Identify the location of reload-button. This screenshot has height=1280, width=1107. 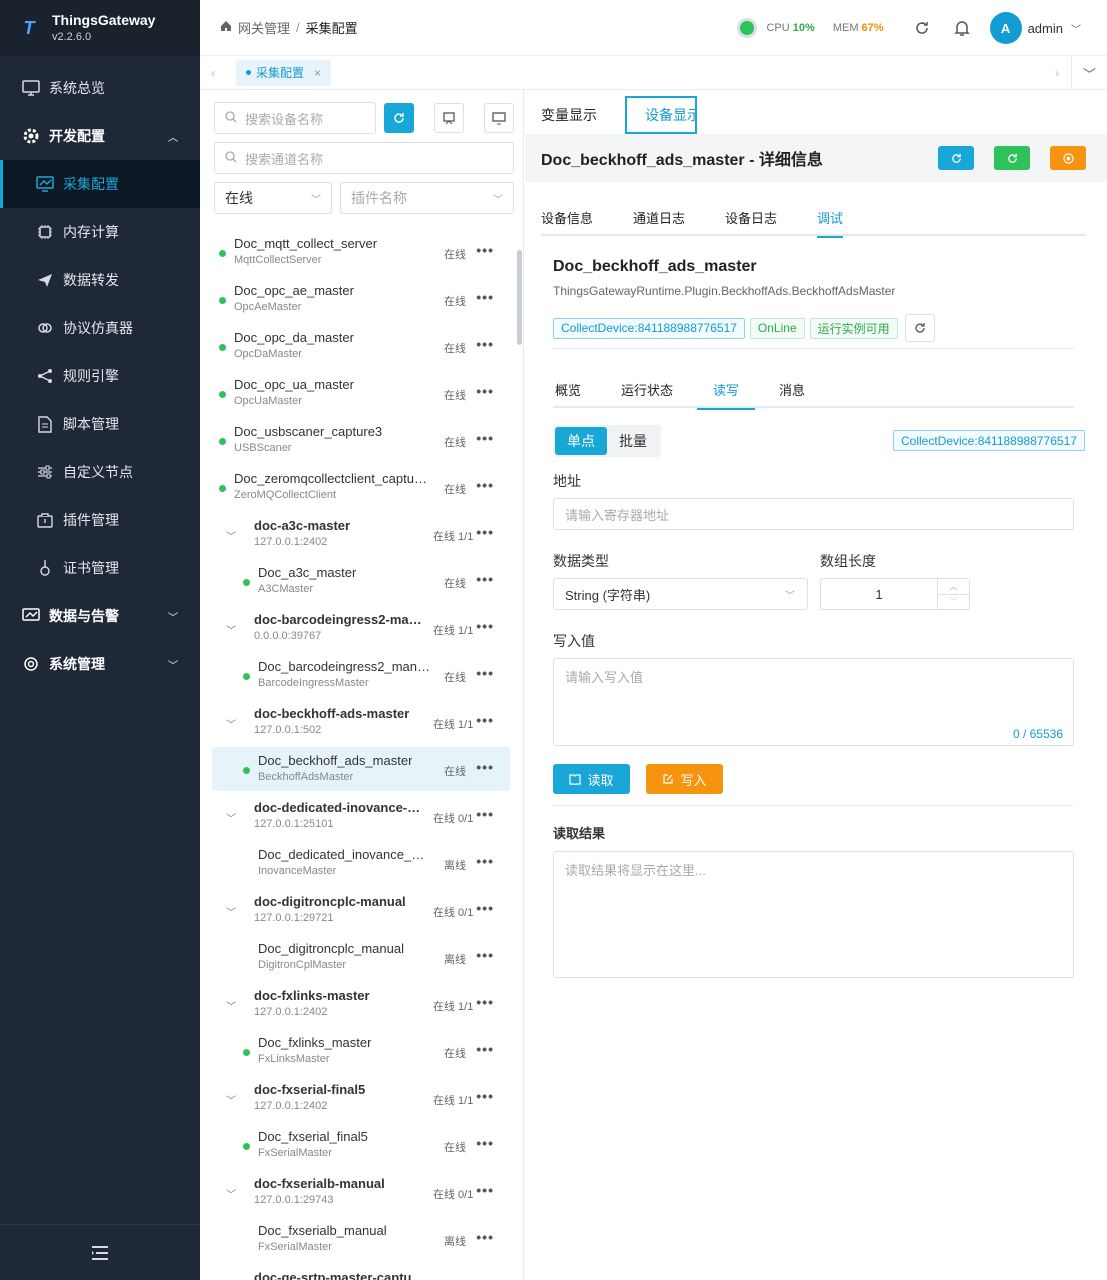
(919, 328).